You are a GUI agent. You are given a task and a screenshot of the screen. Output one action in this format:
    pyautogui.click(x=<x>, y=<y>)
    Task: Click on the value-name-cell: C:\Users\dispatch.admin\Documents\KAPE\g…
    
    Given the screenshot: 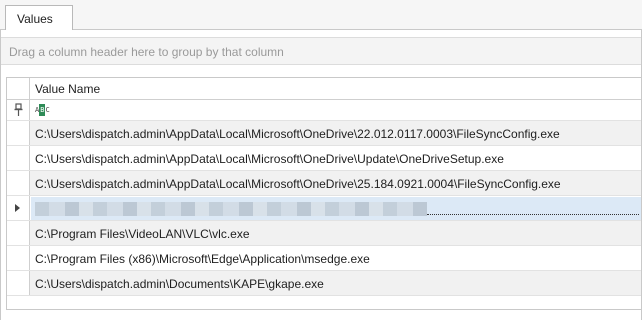 What is the action you would take?
    pyautogui.click(x=179, y=284)
    